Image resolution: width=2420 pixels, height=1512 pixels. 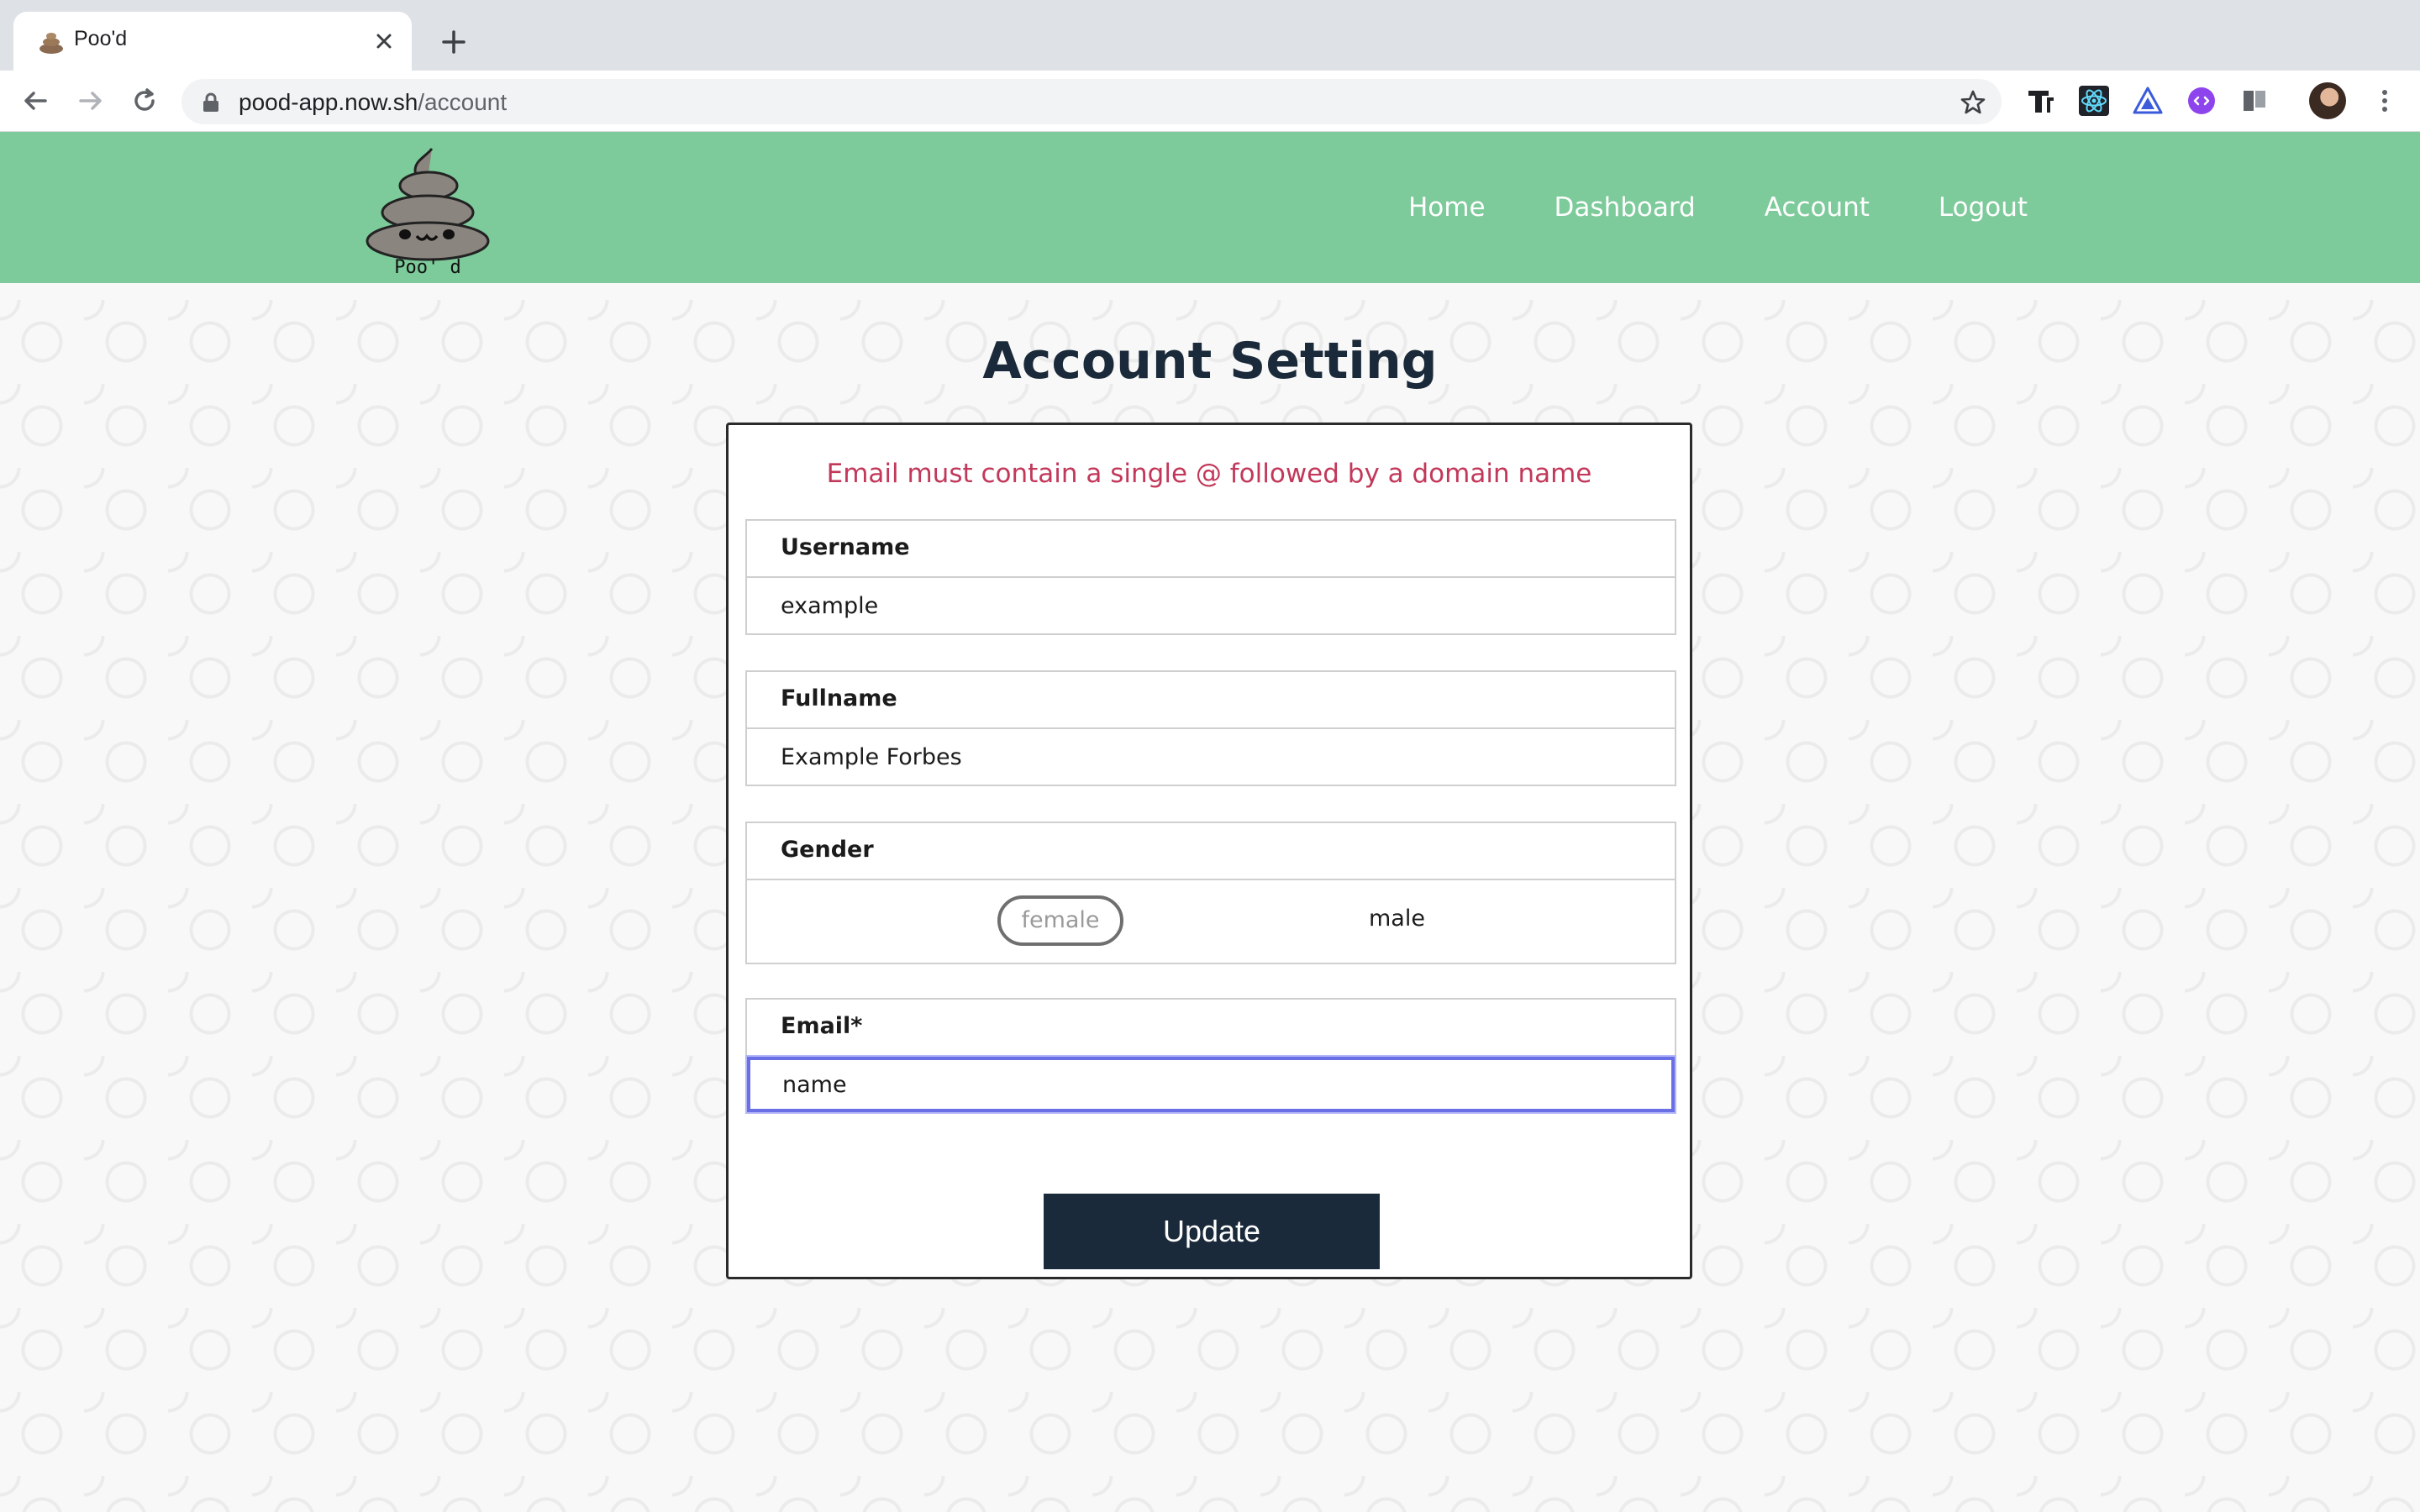 What do you see at coordinates (1973, 102) in the screenshot?
I see `bookmark-star-icon` at bounding box center [1973, 102].